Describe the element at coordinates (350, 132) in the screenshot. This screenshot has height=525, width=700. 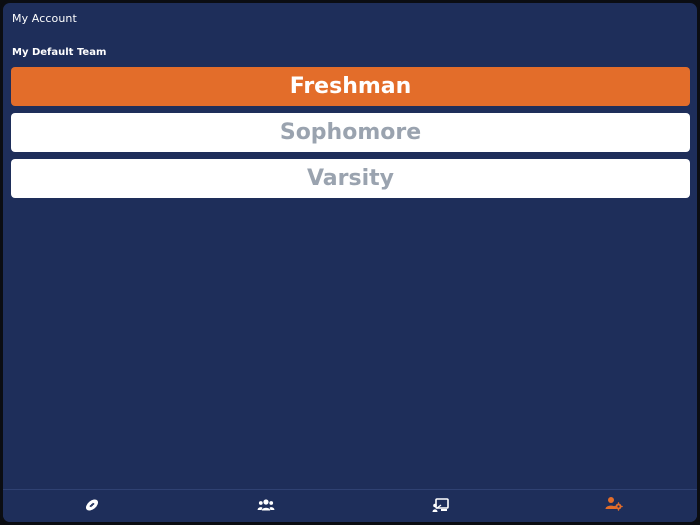
I see `team-option-sophomore: Sophomore` at that location.